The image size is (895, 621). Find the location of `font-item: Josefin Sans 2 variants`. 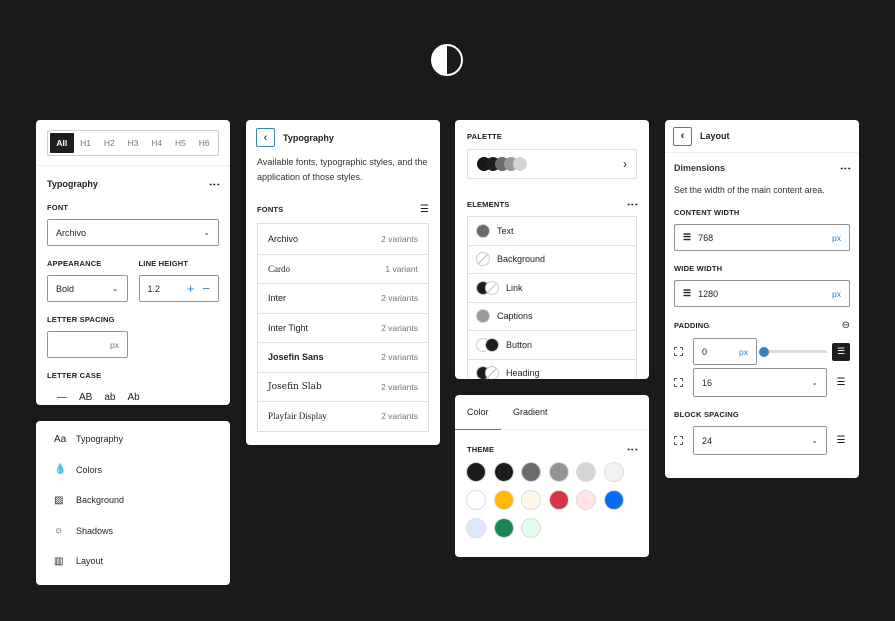

font-item: Josefin Sans 2 variants is located at coordinates (343, 357).